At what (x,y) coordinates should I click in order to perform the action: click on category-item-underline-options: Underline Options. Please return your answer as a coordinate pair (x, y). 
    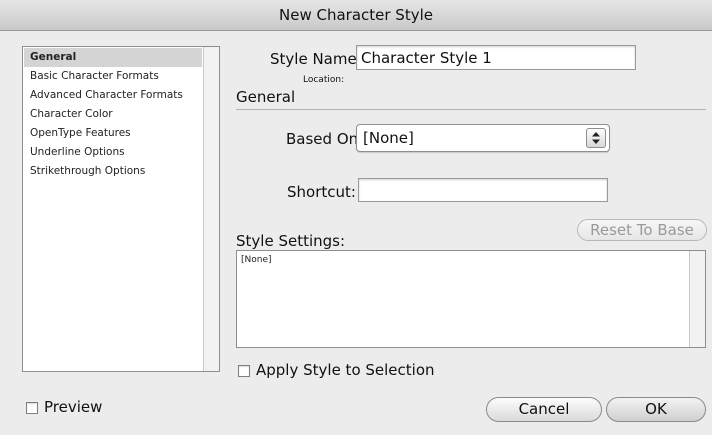
    Looking at the image, I should click on (113, 152).